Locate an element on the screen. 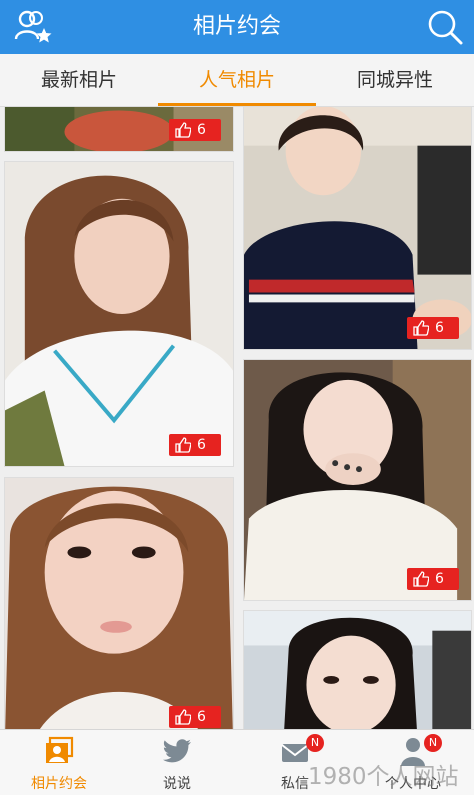 The image size is (474, 795). nav-posts: 说说 is located at coordinates (177, 762).